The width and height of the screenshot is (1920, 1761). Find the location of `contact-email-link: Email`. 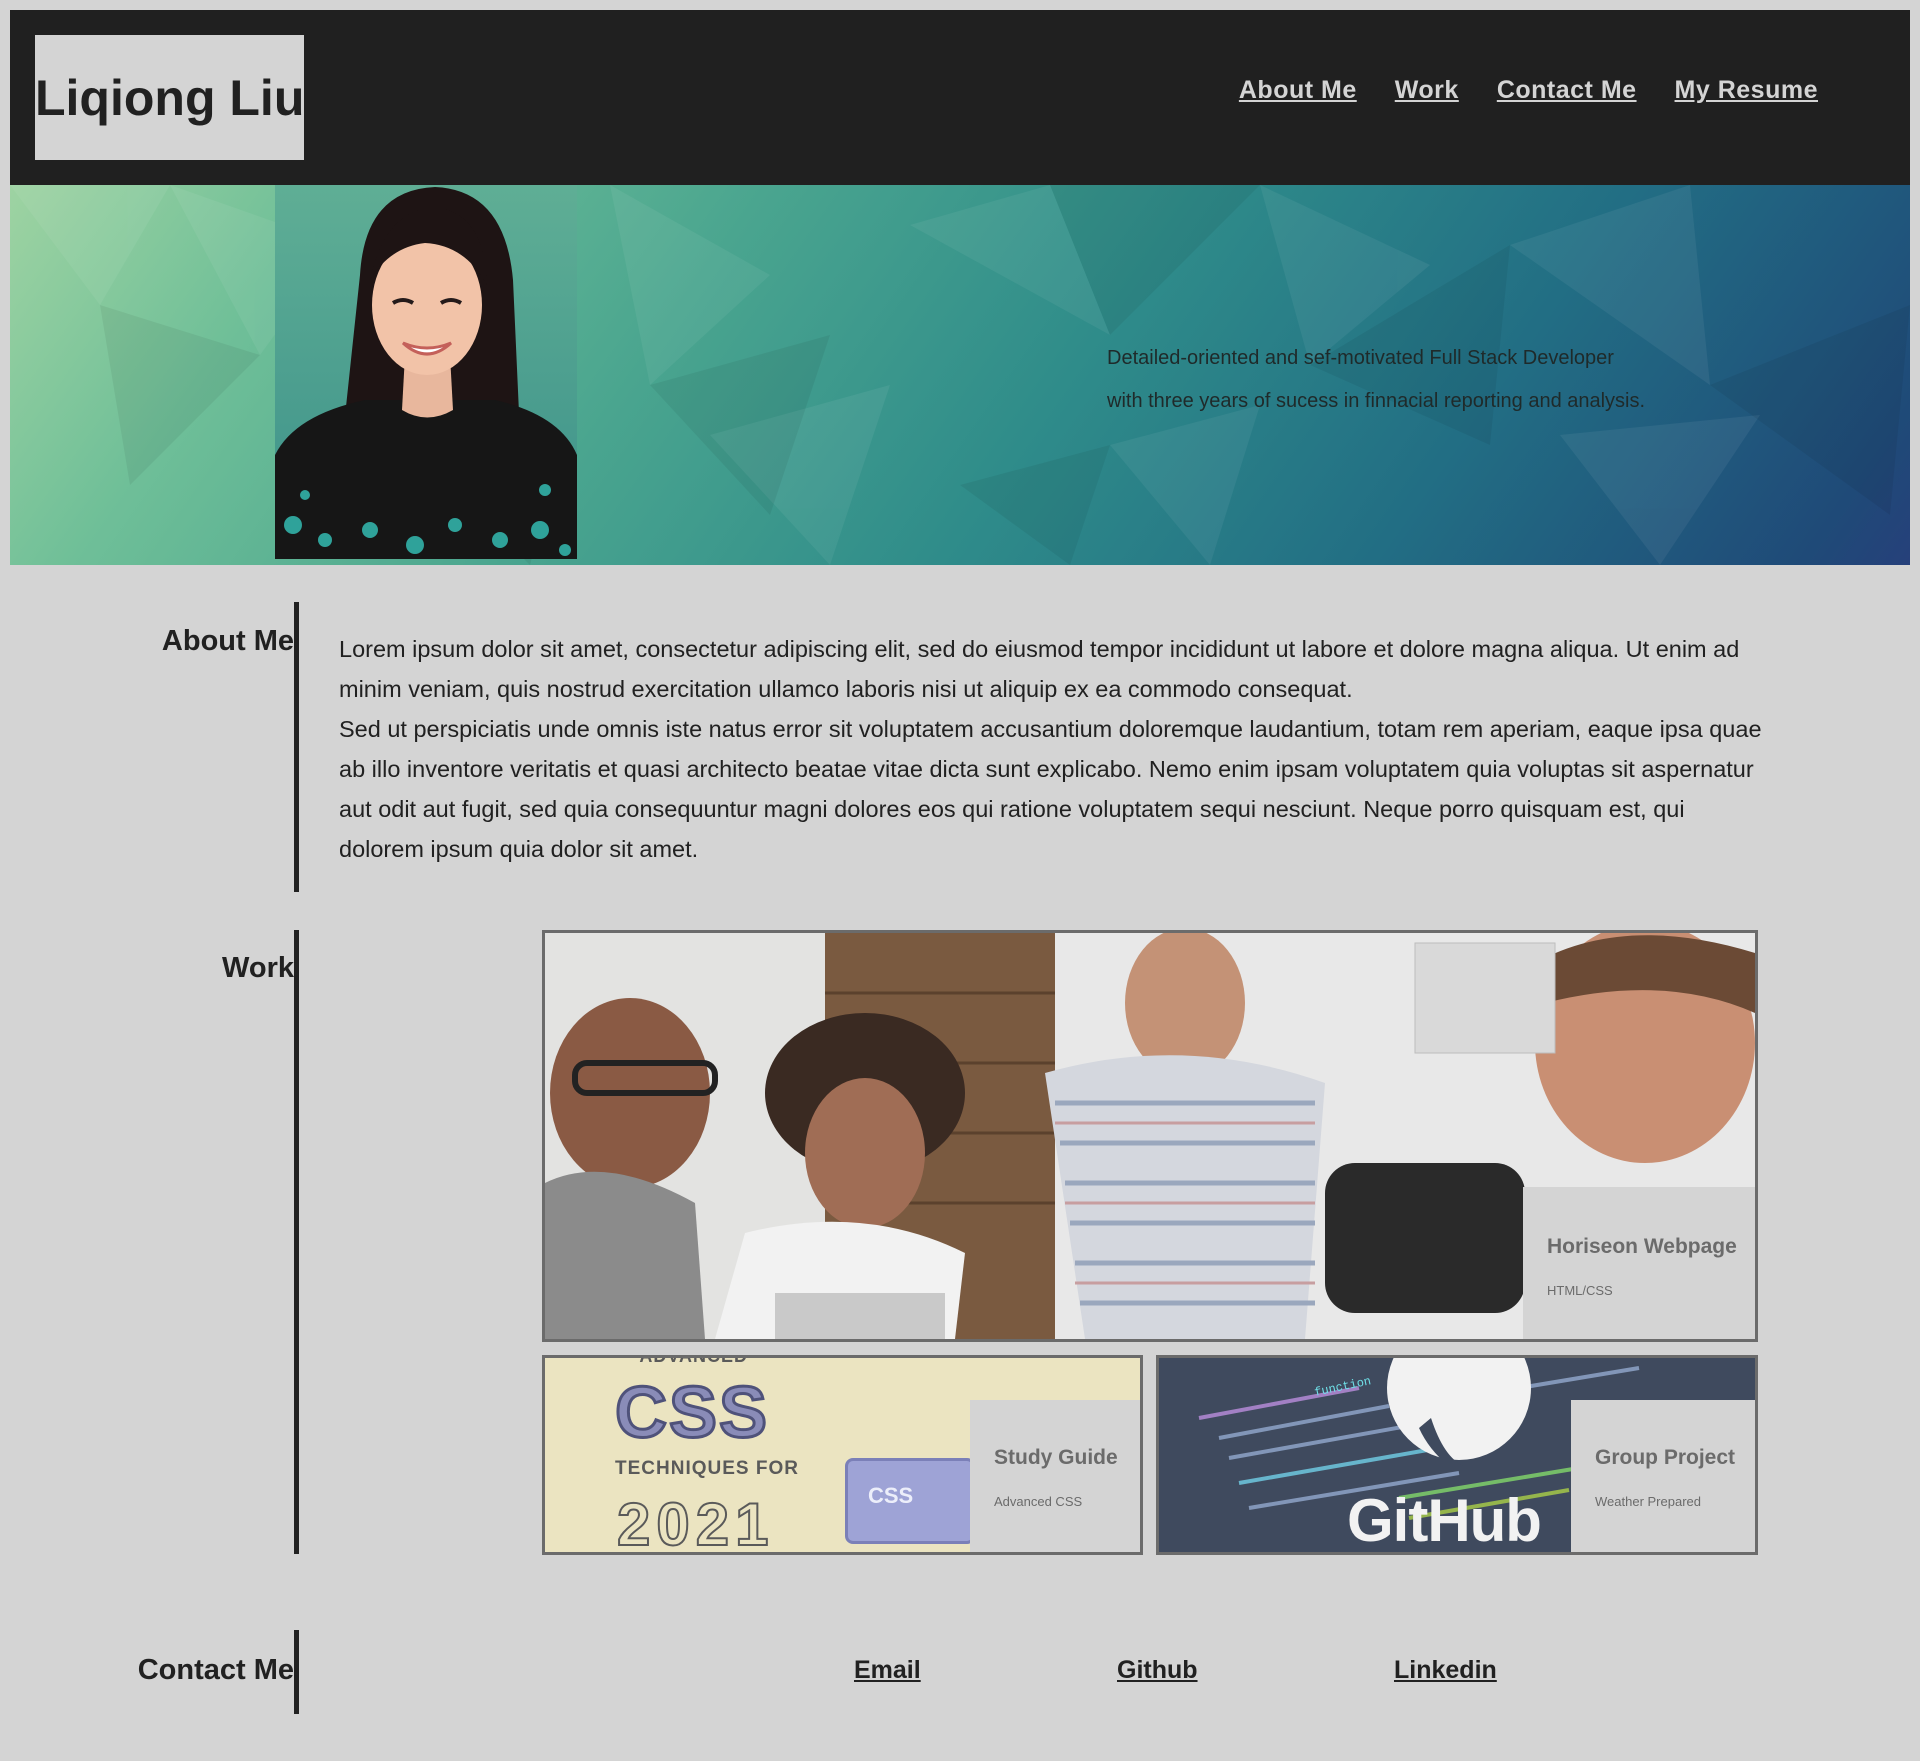

contact-email-link: Email is located at coordinates (887, 1670).